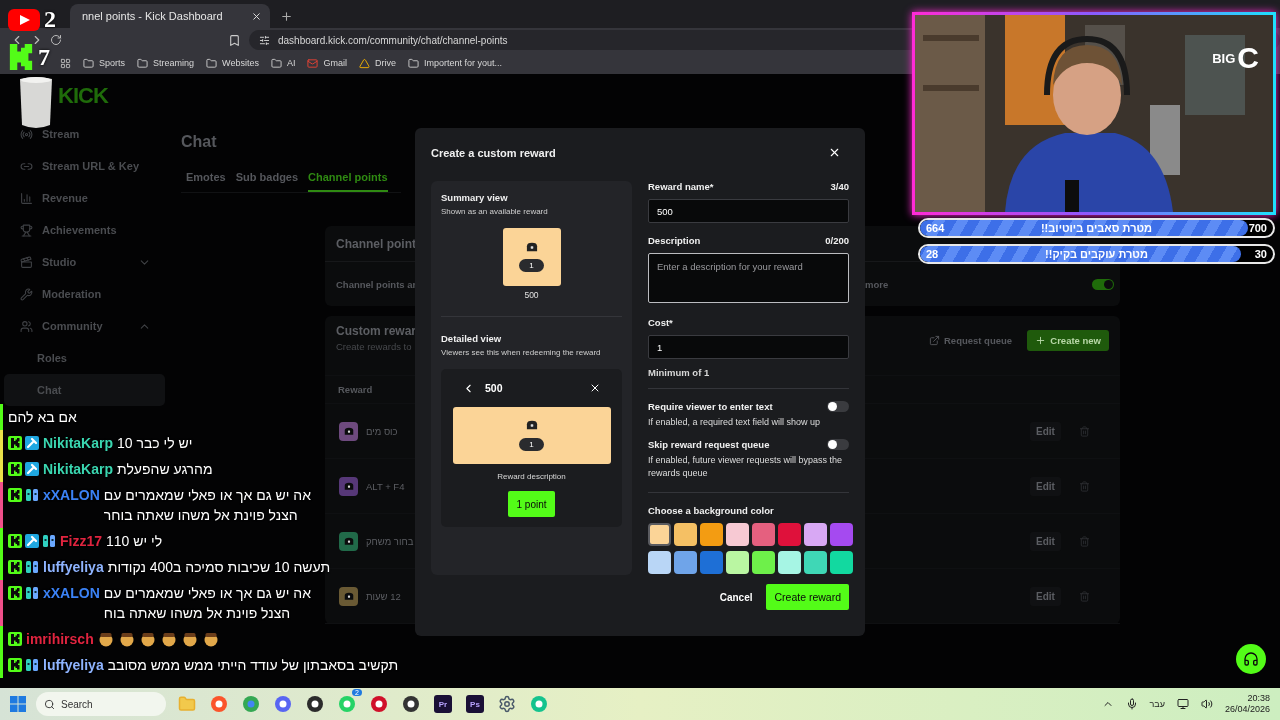 This screenshot has width=1280, height=720. What do you see at coordinates (348, 179) in the screenshot?
I see `page-tab: Channel points` at bounding box center [348, 179].